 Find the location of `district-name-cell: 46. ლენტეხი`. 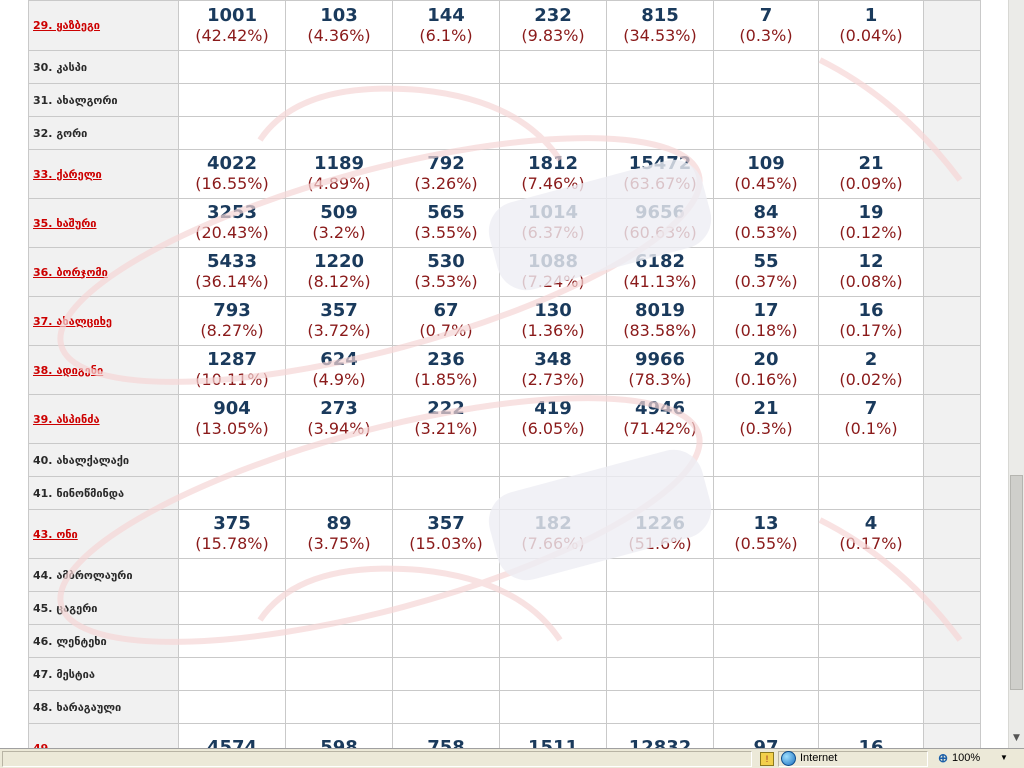

district-name-cell: 46. ლენტეხი is located at coordinates (103, 641).